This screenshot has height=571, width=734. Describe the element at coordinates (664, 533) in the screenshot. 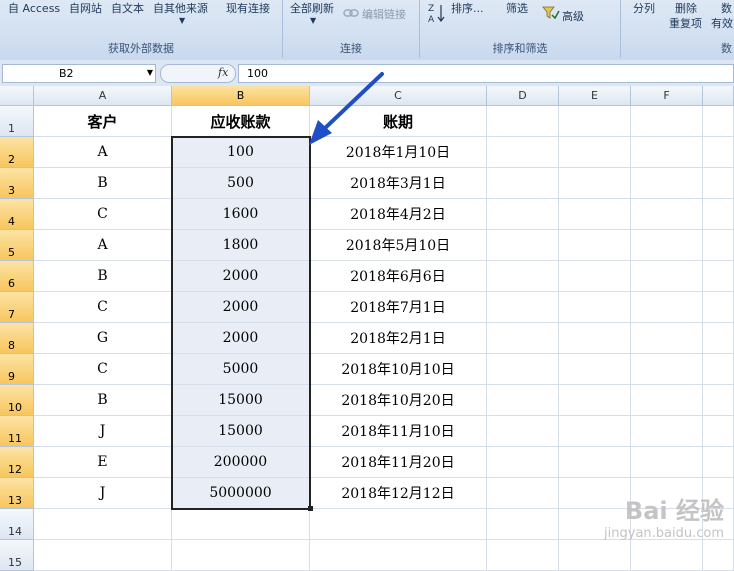

I see `watermark-url: jingyan.baidu.com` at that location.